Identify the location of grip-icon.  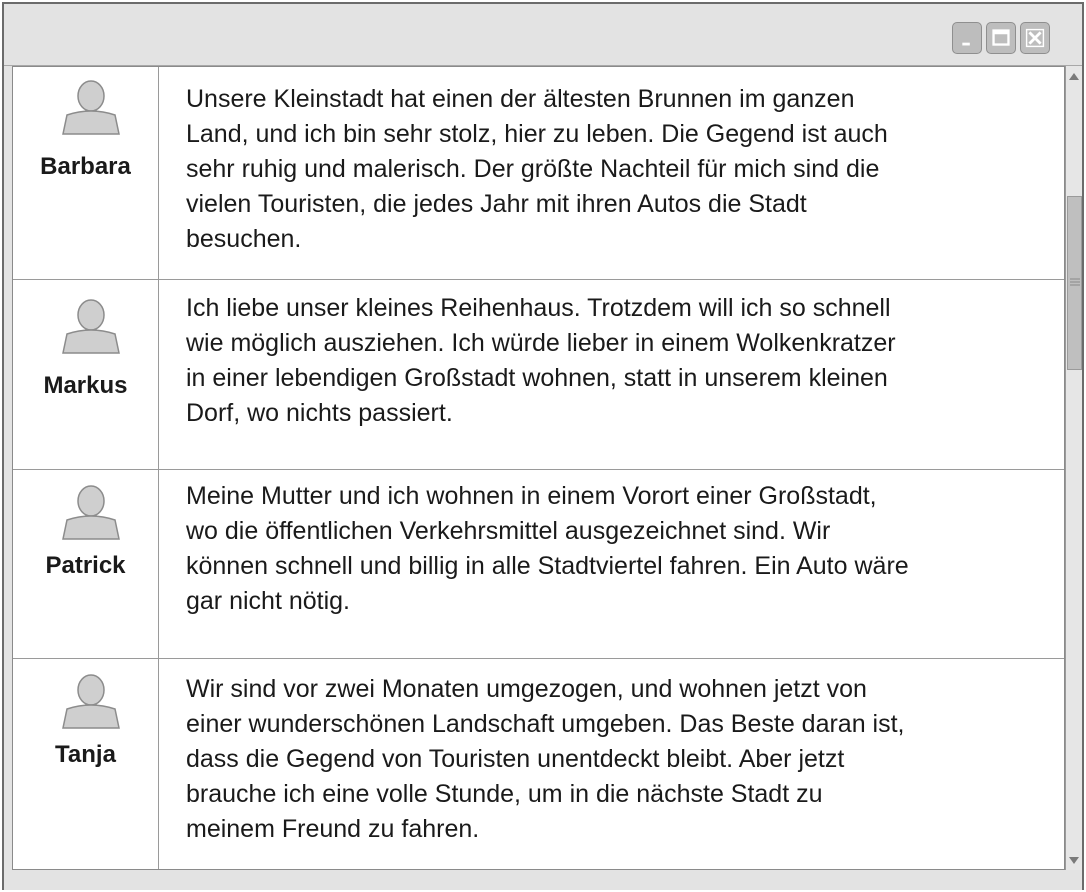
(1075, 282).